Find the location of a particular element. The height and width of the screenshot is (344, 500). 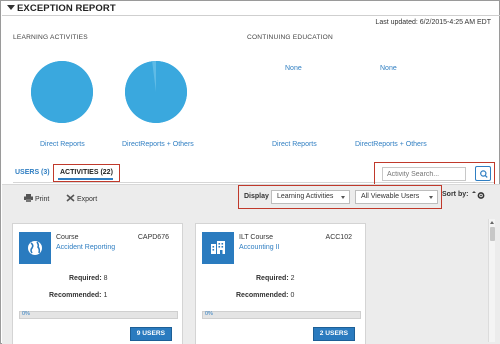

search-button is located at coordinates (483, 173).